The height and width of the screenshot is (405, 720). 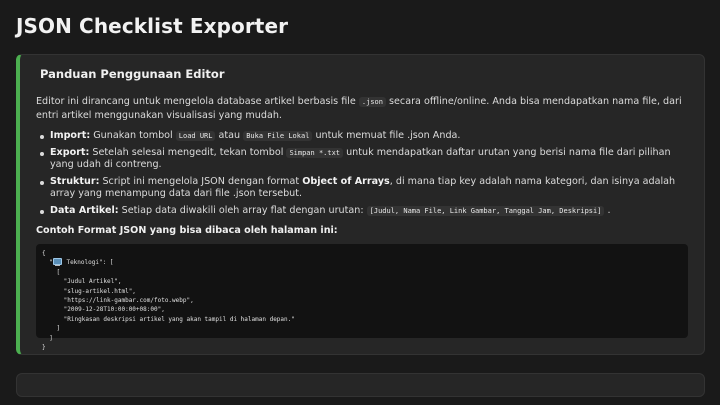 I want to click on code-line: }, so click(x=44, y=348).